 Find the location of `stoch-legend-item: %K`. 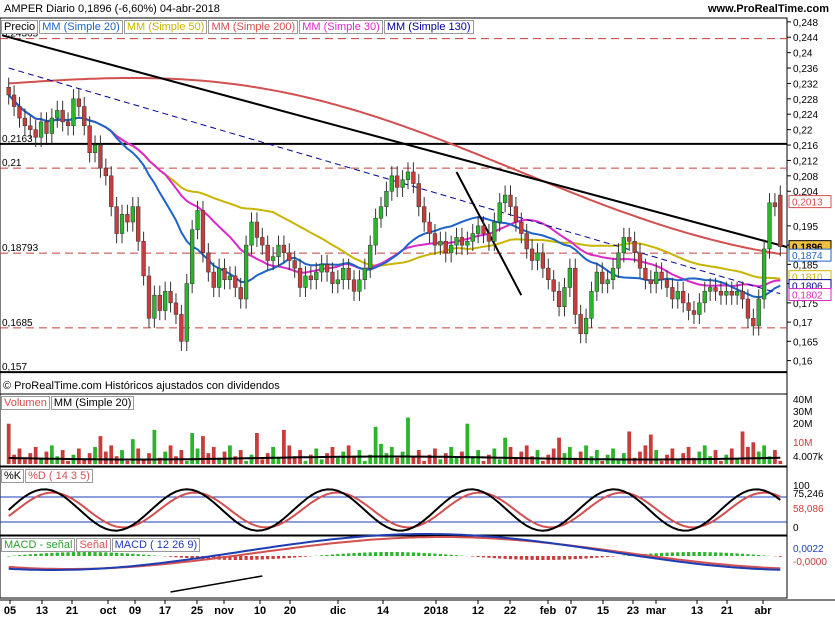

stoch-legend-item: %K is located at coordinates (13, 476).